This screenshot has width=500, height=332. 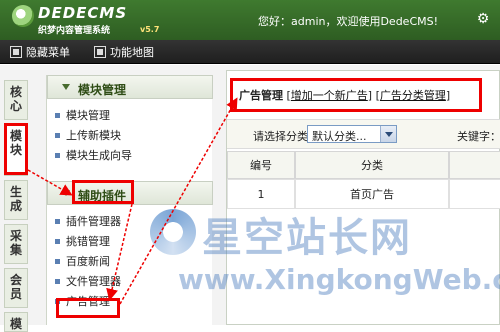 I want to click on menu-item-label: 挑错管理, so click(x=88, y=241).